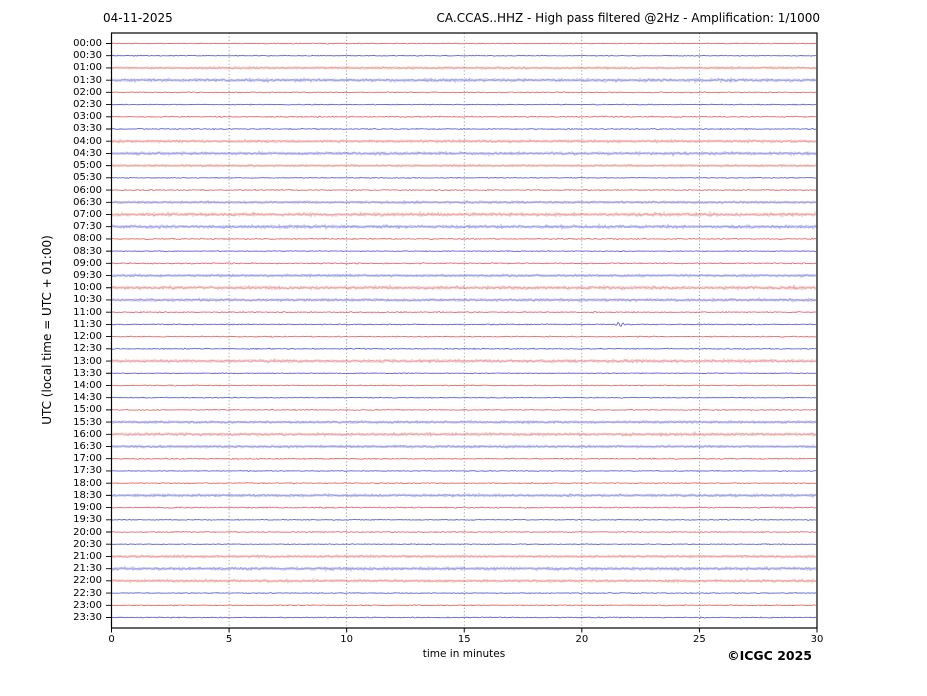  What do you see at coordinates (87, 422) in the screenshot?
I see `y-tick-label: 15:30` at bounding box center [87, 422].